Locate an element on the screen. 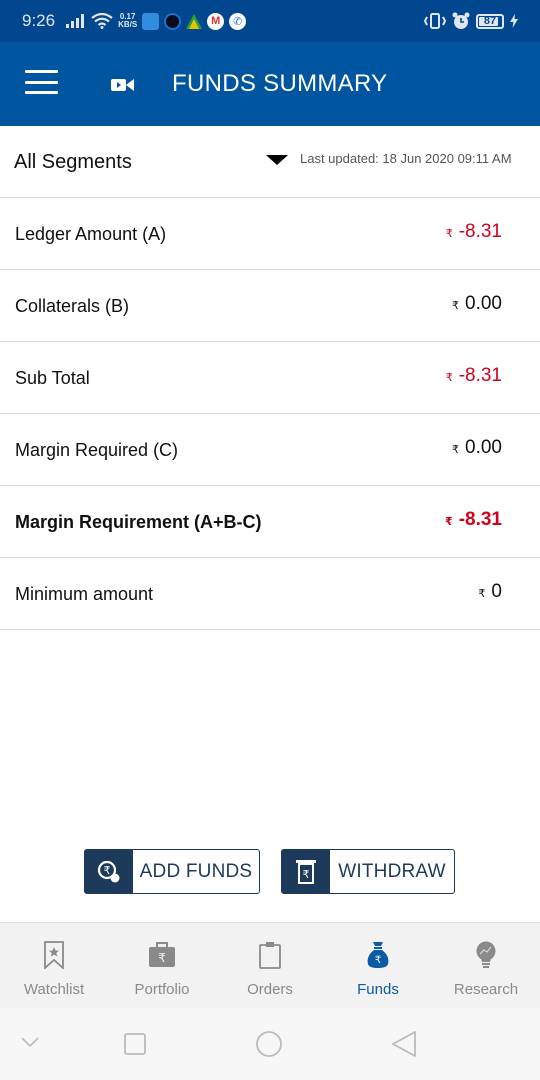 This screenshot has width=540, height=1080. nav-item-funds: ₹ Funds is located at coordinates (378, 965).